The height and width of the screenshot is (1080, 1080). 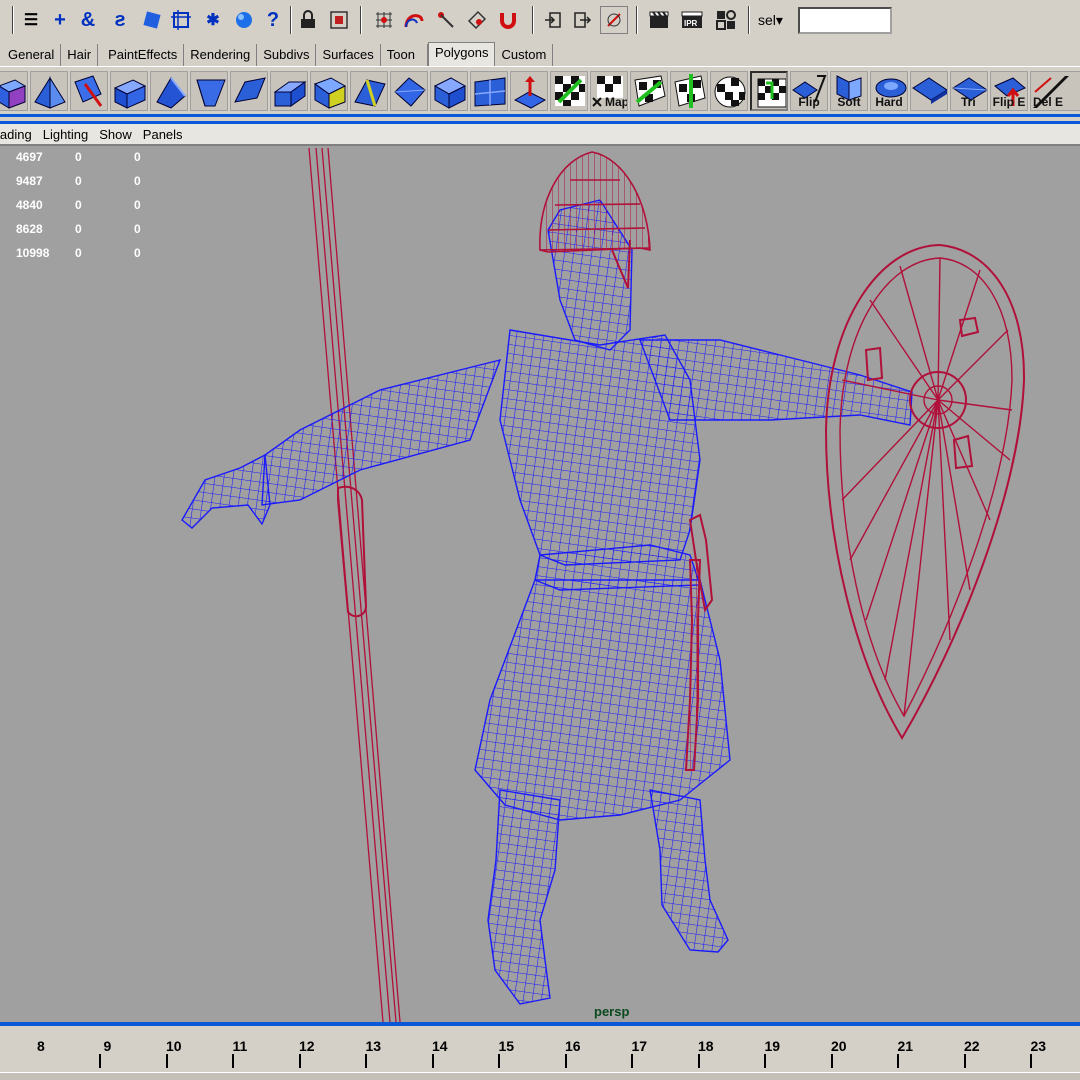 I want to click on soft-label: Soft, so click(x=849, y=102).